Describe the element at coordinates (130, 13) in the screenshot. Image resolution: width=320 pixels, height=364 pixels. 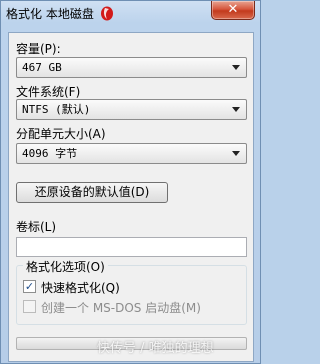
I see `title-bar: 格式化 本地磁盘 ✕` at that location.